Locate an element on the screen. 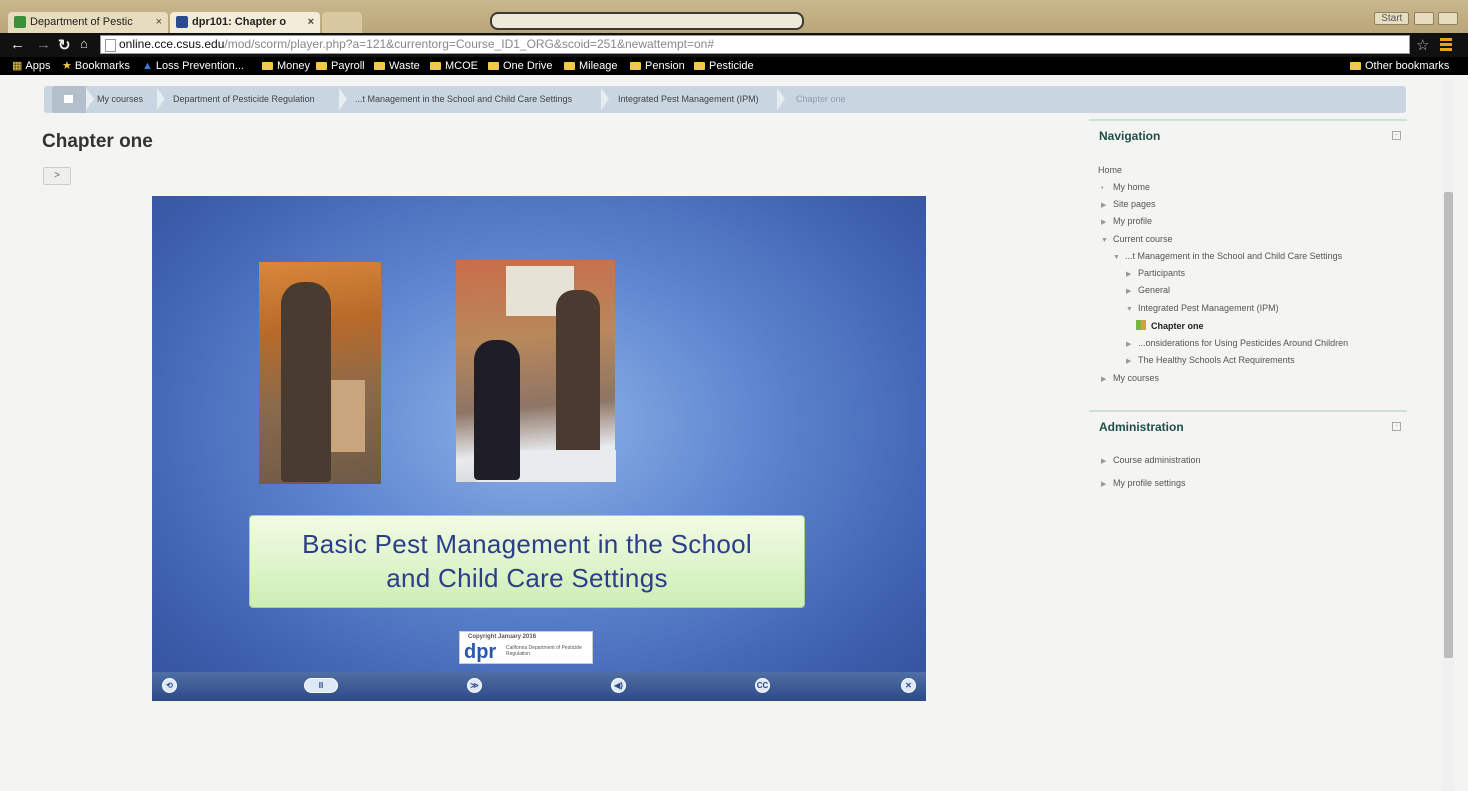 This screenshot has width=1468, height=791. chrome-menu-icon is located at coordinates (1446, 45).